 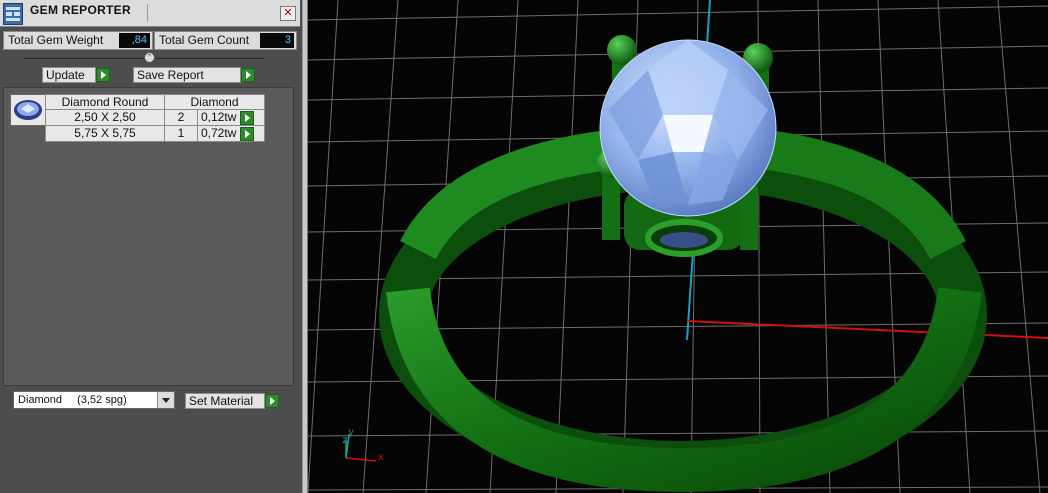 I want to click on header-material: Diamond, so click(x=214, y=102).